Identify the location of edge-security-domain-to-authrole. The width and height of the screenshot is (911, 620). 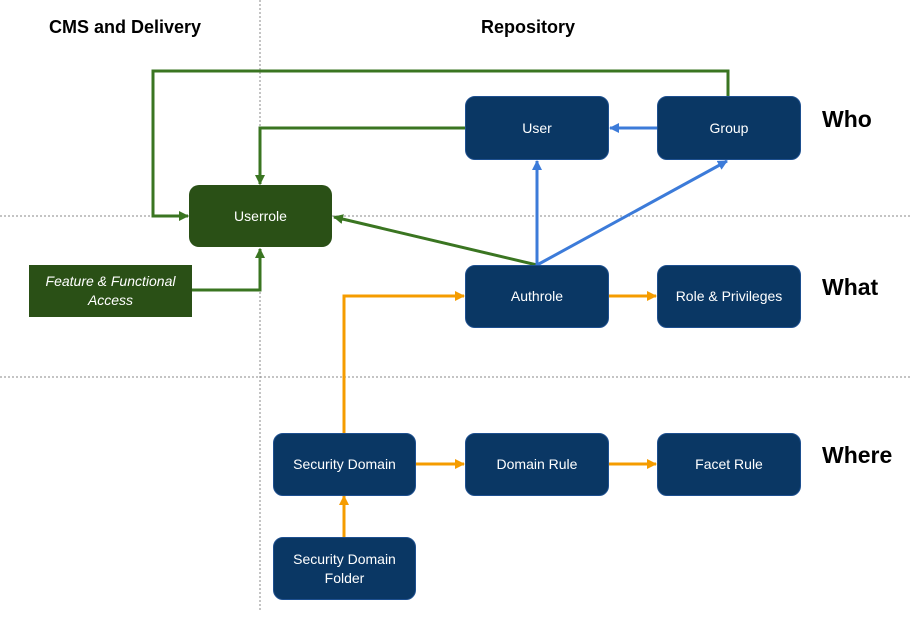
(403, 362).